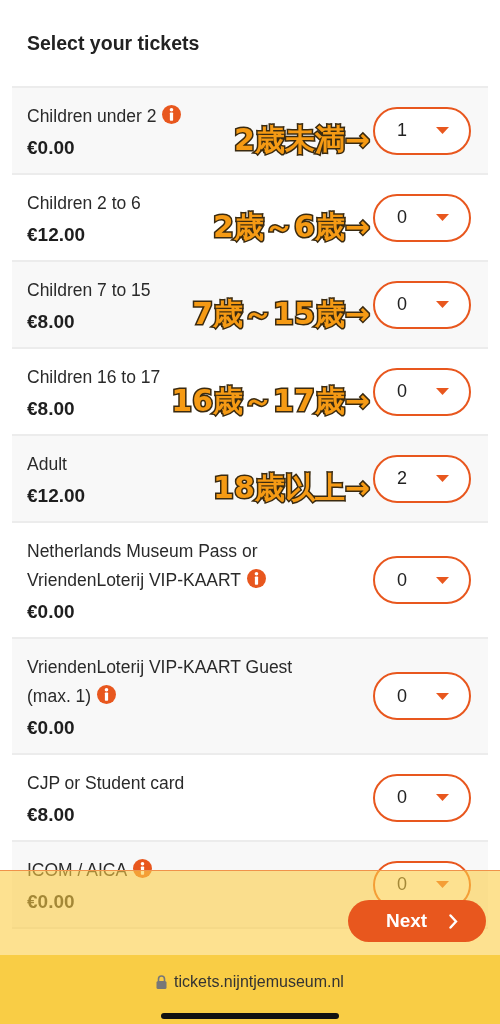 The width and height of the screenshot is (500, 1024). Describe the element at coordinates (104, 116) in the screenshot. I see `ticket-name: Children under 2` at that location.